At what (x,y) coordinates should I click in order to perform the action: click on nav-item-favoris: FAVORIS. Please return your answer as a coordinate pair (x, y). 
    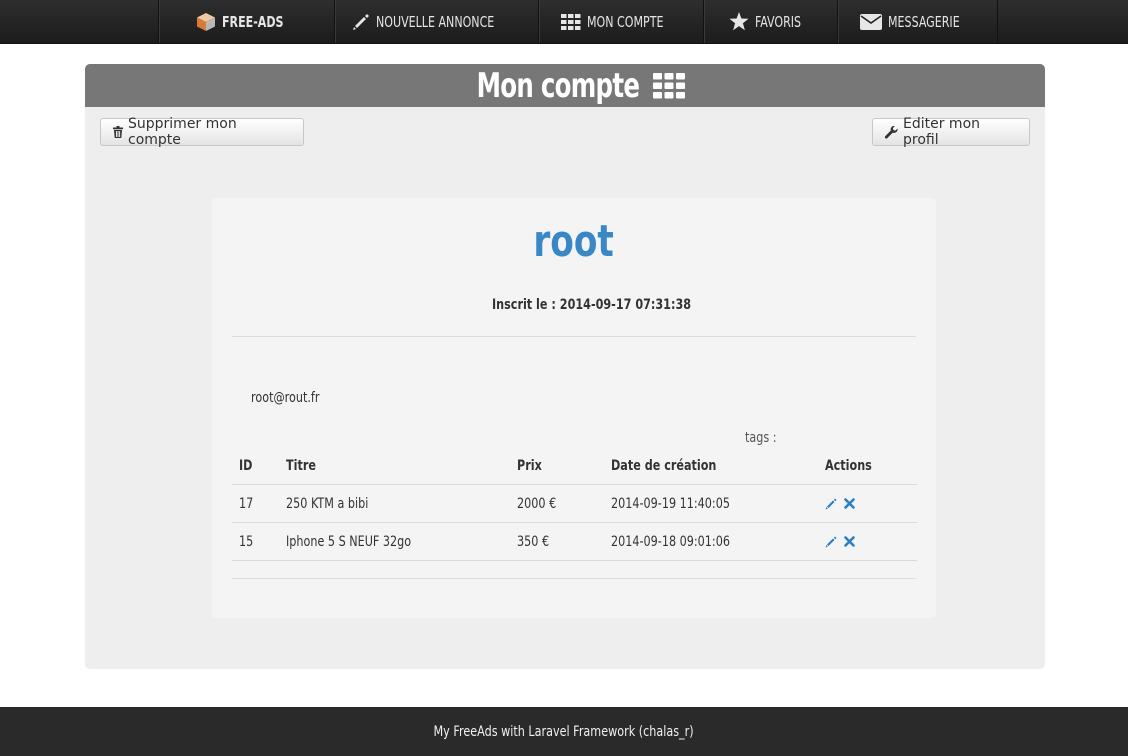
    Looking at the image, I should click on (770, 21).